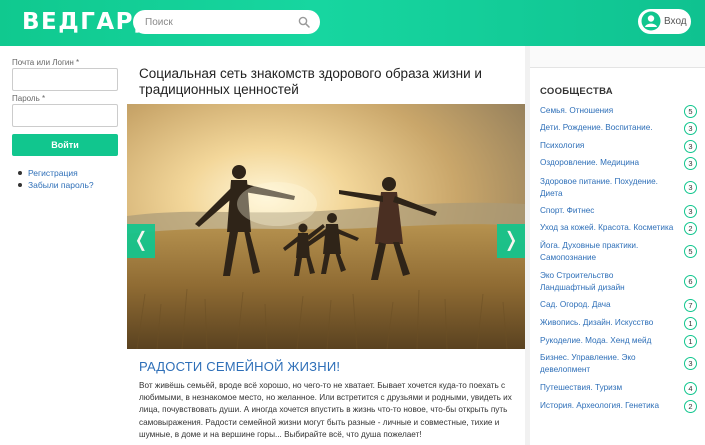 This screenshot has height=445, width=705. I want to click on submit-login-button: Войти, so click(65, 145).